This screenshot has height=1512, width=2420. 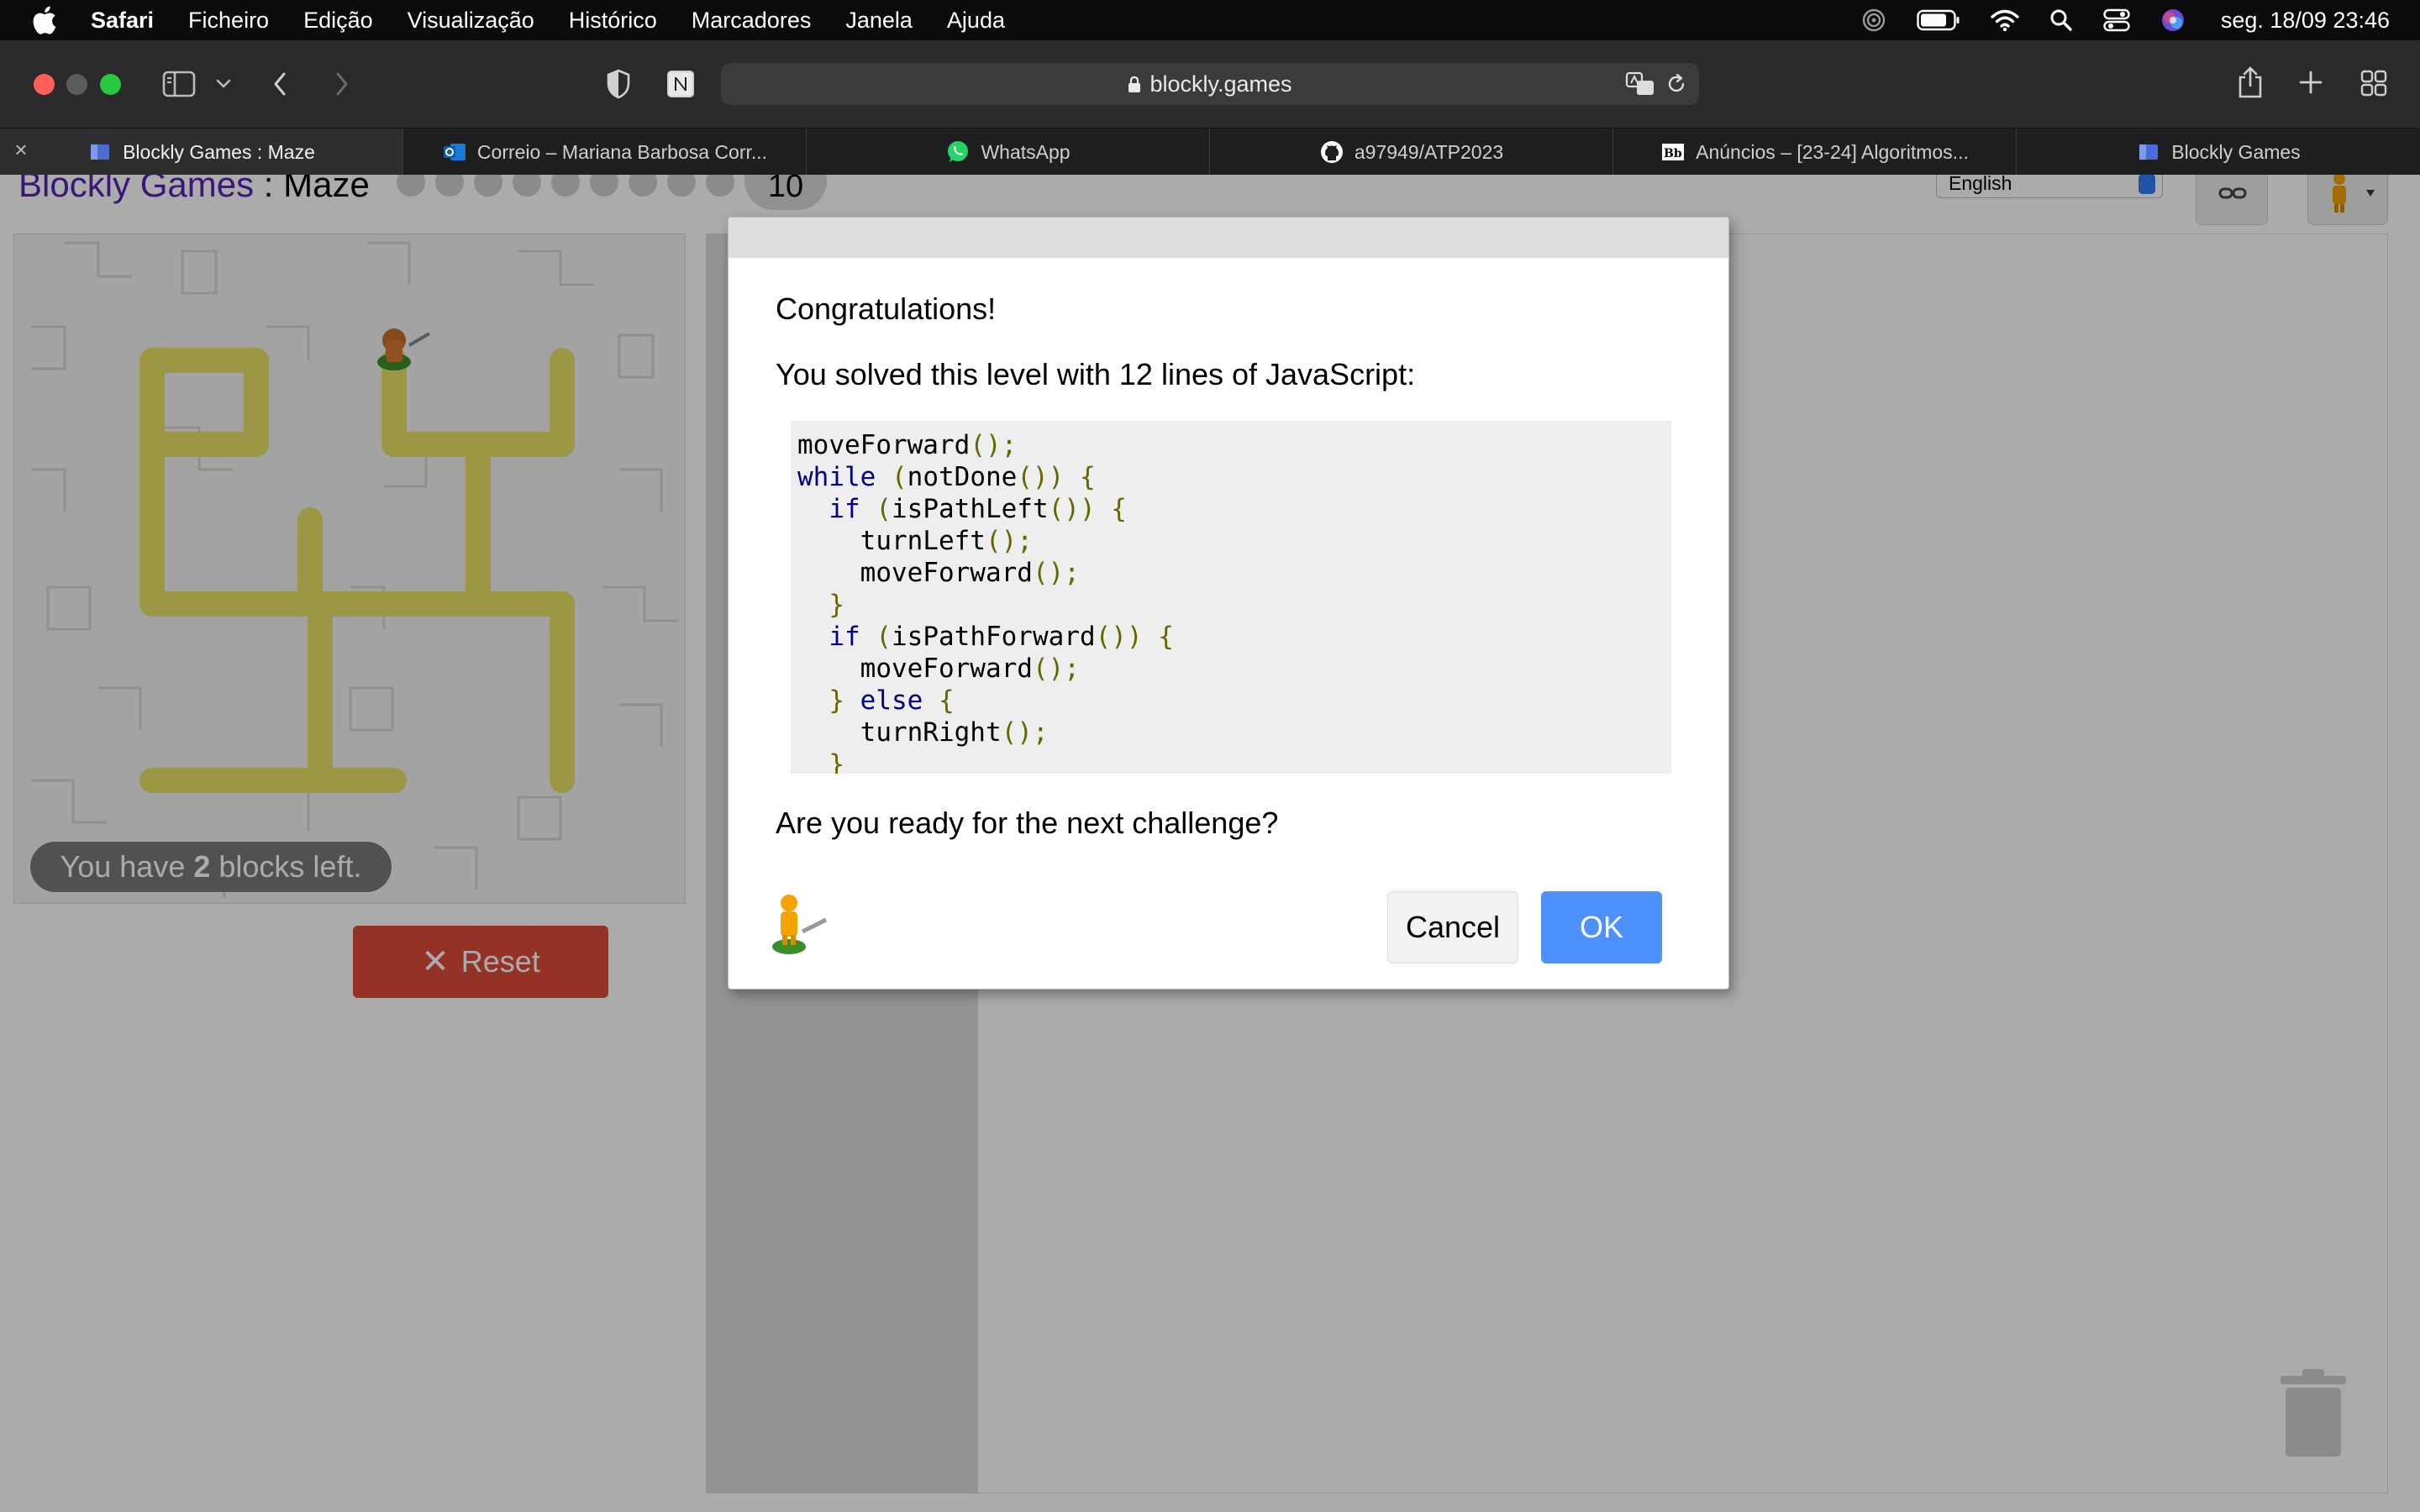 I want to click on outlook-icon, so click(x=454, y=152).